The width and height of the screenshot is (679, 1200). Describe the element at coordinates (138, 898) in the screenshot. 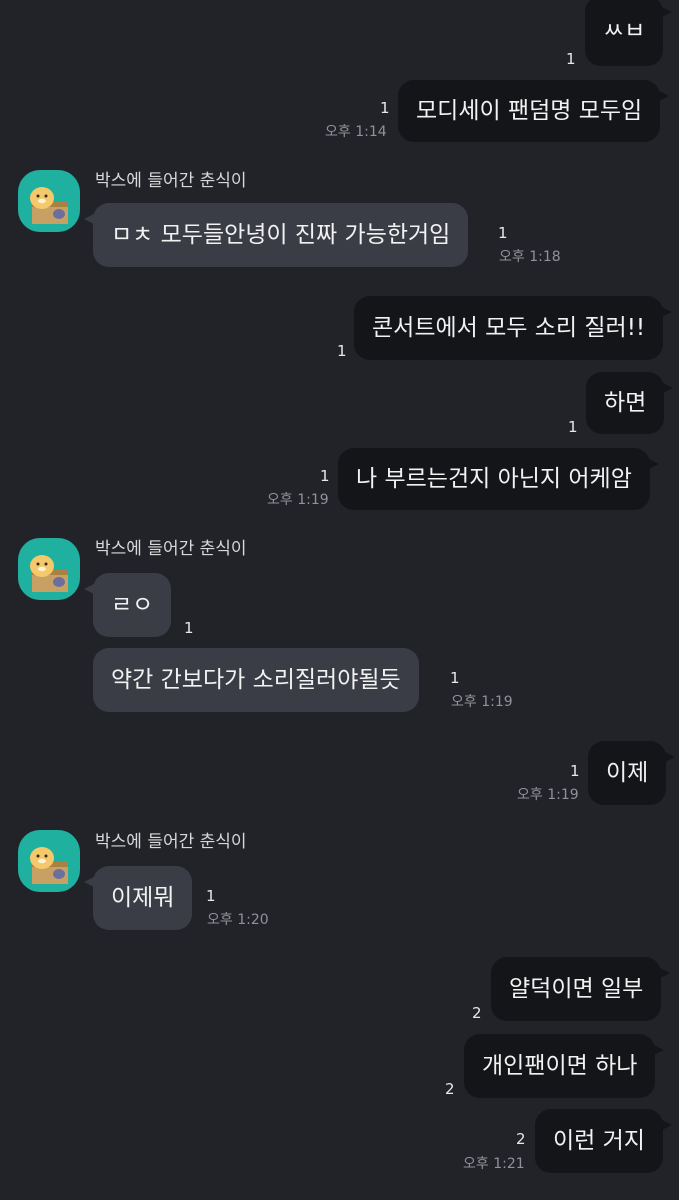

I see `message-bubble-incoming: 이제뭐` at that location.